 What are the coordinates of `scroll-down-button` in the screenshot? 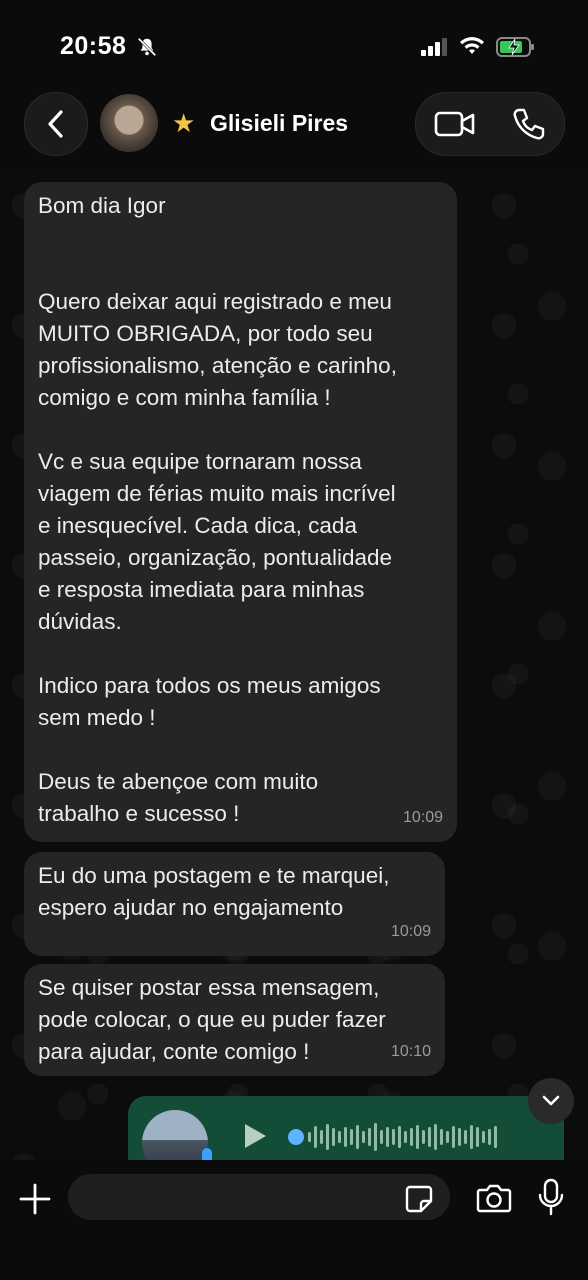 It's located at (551, 1101).